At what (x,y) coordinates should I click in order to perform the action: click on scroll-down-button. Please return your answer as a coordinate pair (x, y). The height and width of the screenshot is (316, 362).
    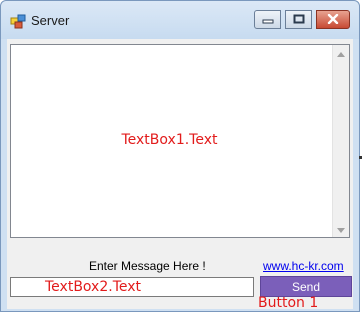
    Looking at the image, I should click on (341, 229).